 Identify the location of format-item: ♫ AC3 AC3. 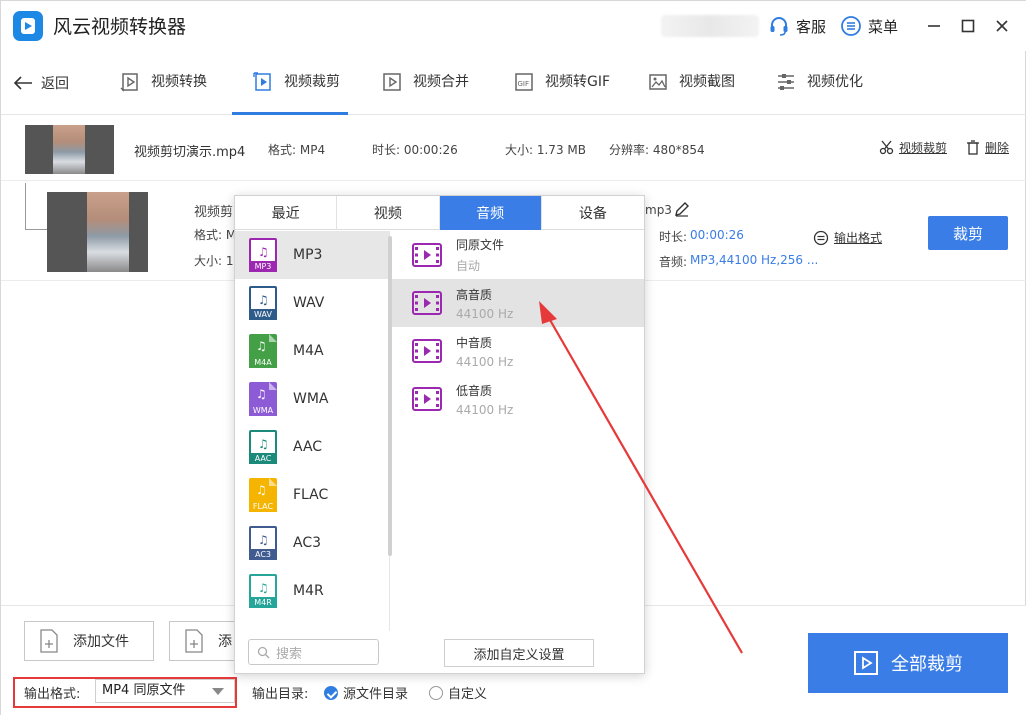
(312, 543).